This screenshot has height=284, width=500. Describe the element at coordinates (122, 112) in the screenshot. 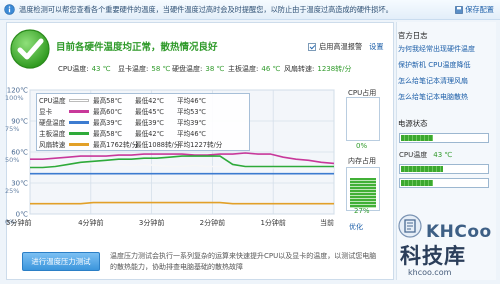

I see `legend-row-gpu: 显卡 最高60℃ 最低45℃ 平均53℃` at that location.